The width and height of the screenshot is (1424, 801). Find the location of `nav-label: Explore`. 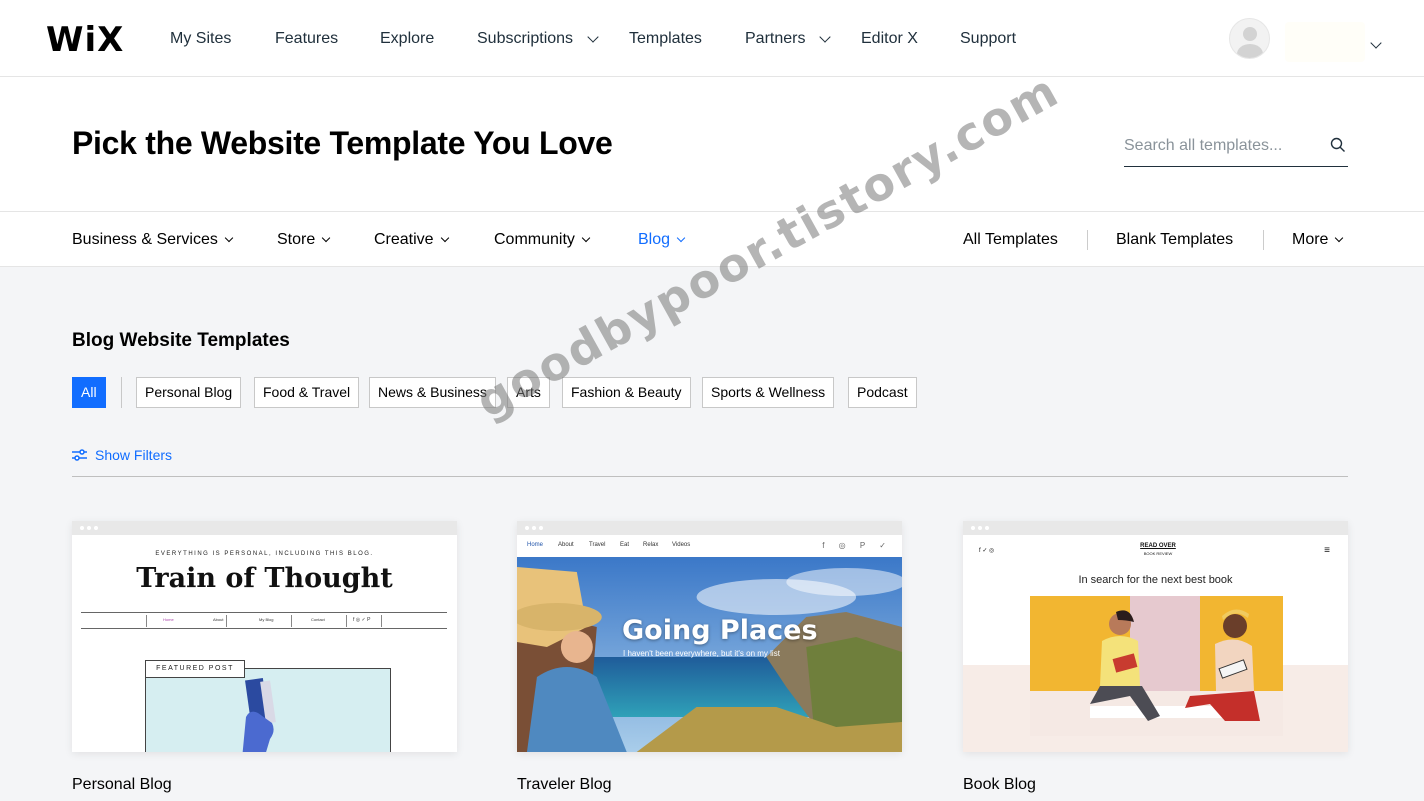

nav-label: Explore is located at coordinates (407, 38).